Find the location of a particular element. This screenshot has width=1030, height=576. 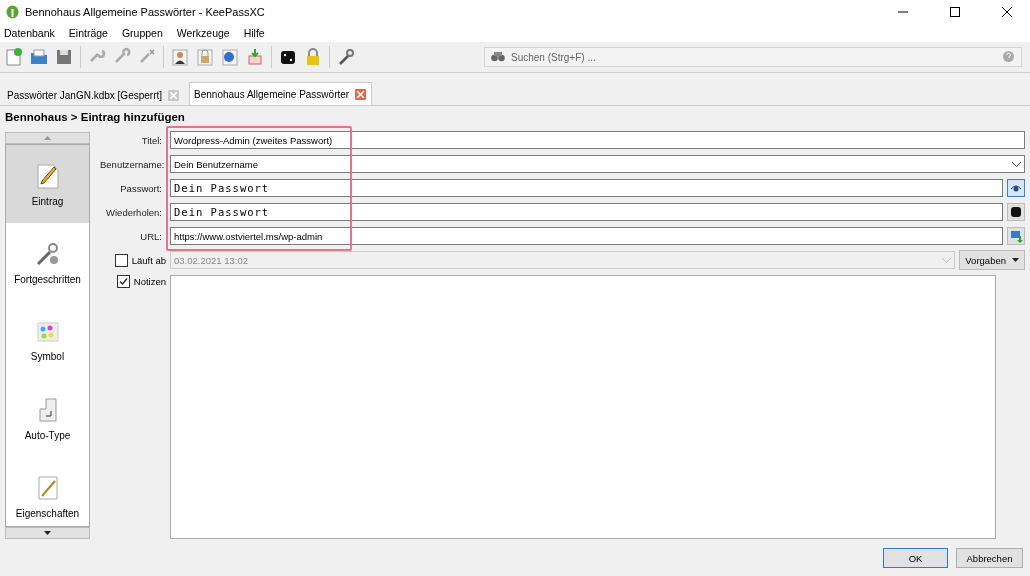

field-label: Wiederholen: is located at coordinates (133, 212).